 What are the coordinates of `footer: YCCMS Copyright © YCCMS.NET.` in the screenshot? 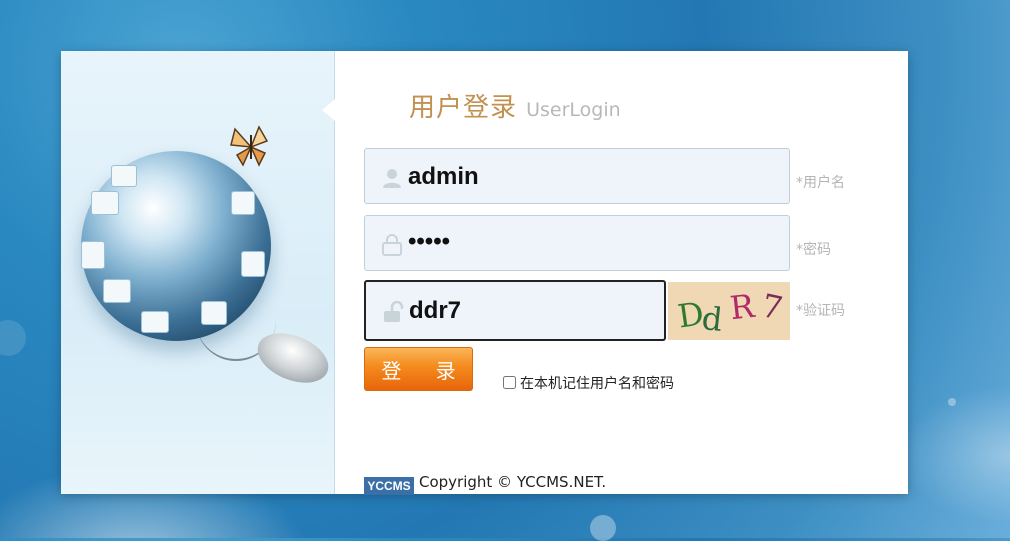 It's located at (485, 484).